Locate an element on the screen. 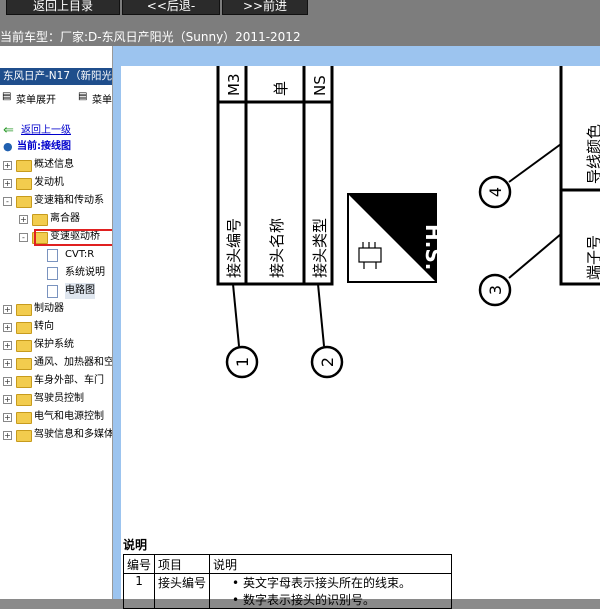  tree-item-label: 保护系统 is located at coordinates (54, 344).